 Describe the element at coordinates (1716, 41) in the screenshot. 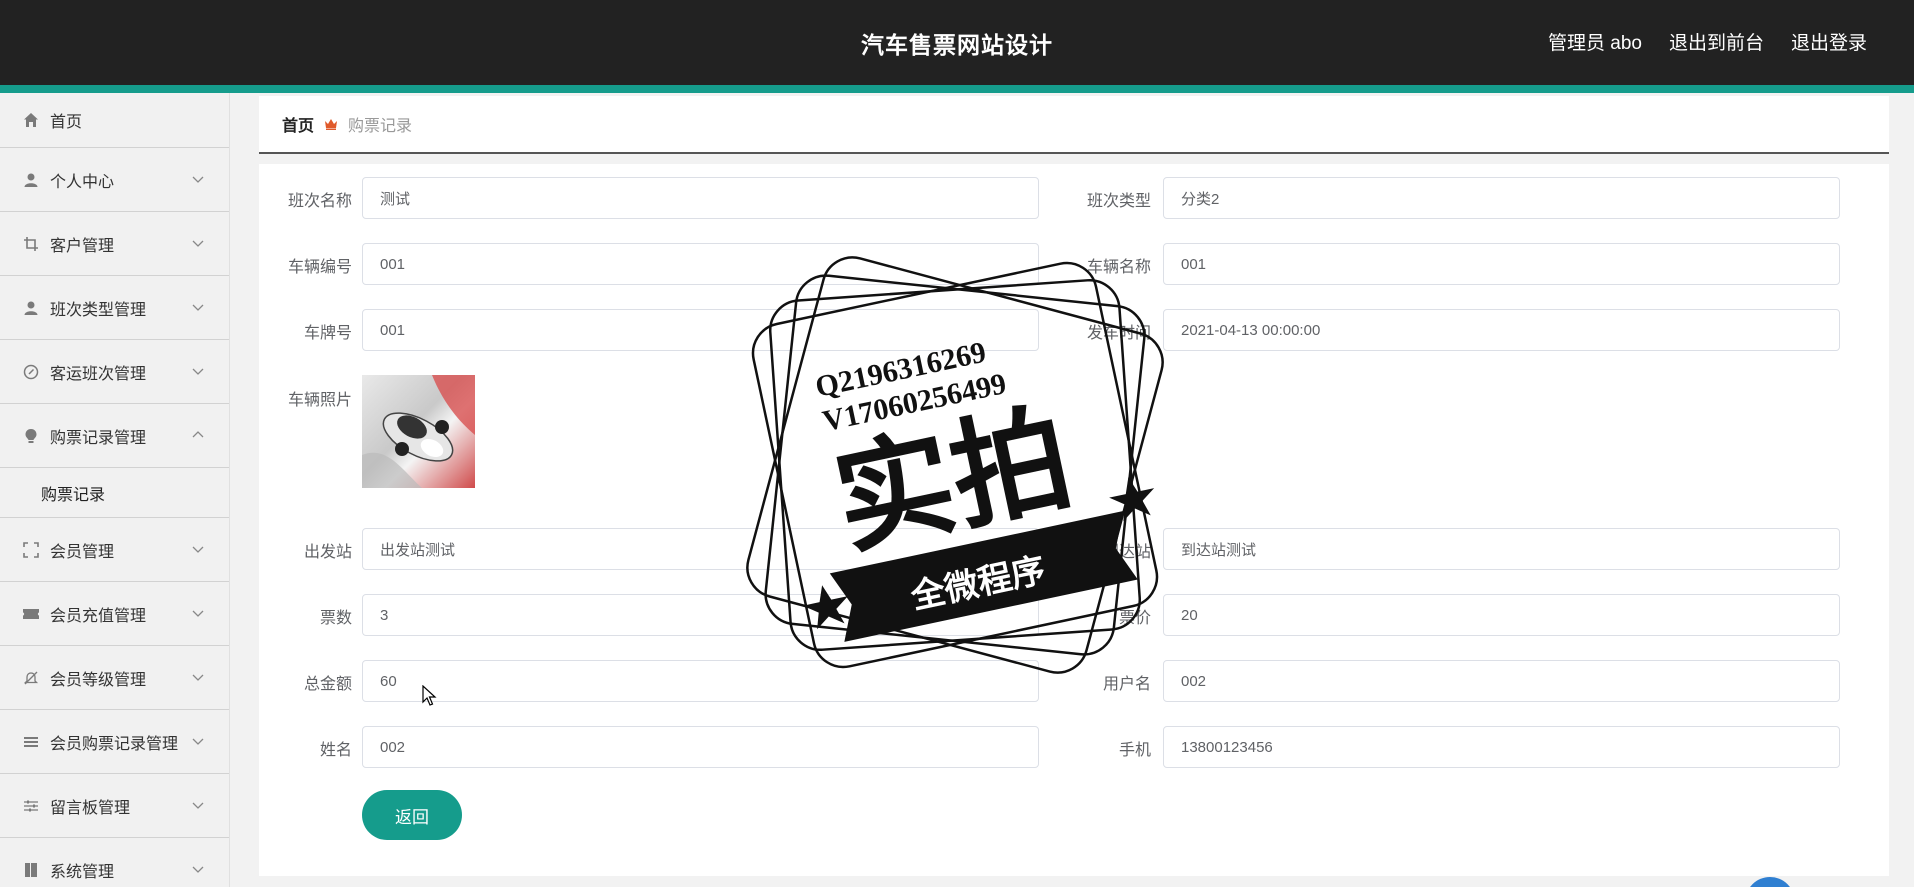

I see `exit-to-front-link: 退出到前台` at that location.